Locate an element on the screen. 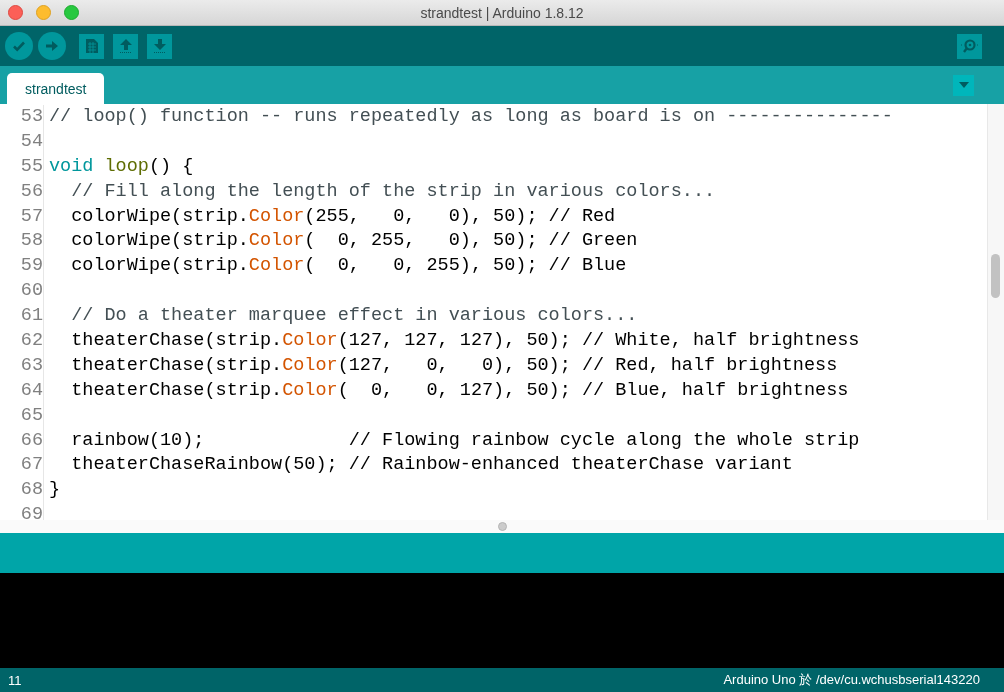  code-line: theaterChase(strip.Color( 0, 0, 127), 50); // Blue, half brightness is located at coordinates (459, 390).